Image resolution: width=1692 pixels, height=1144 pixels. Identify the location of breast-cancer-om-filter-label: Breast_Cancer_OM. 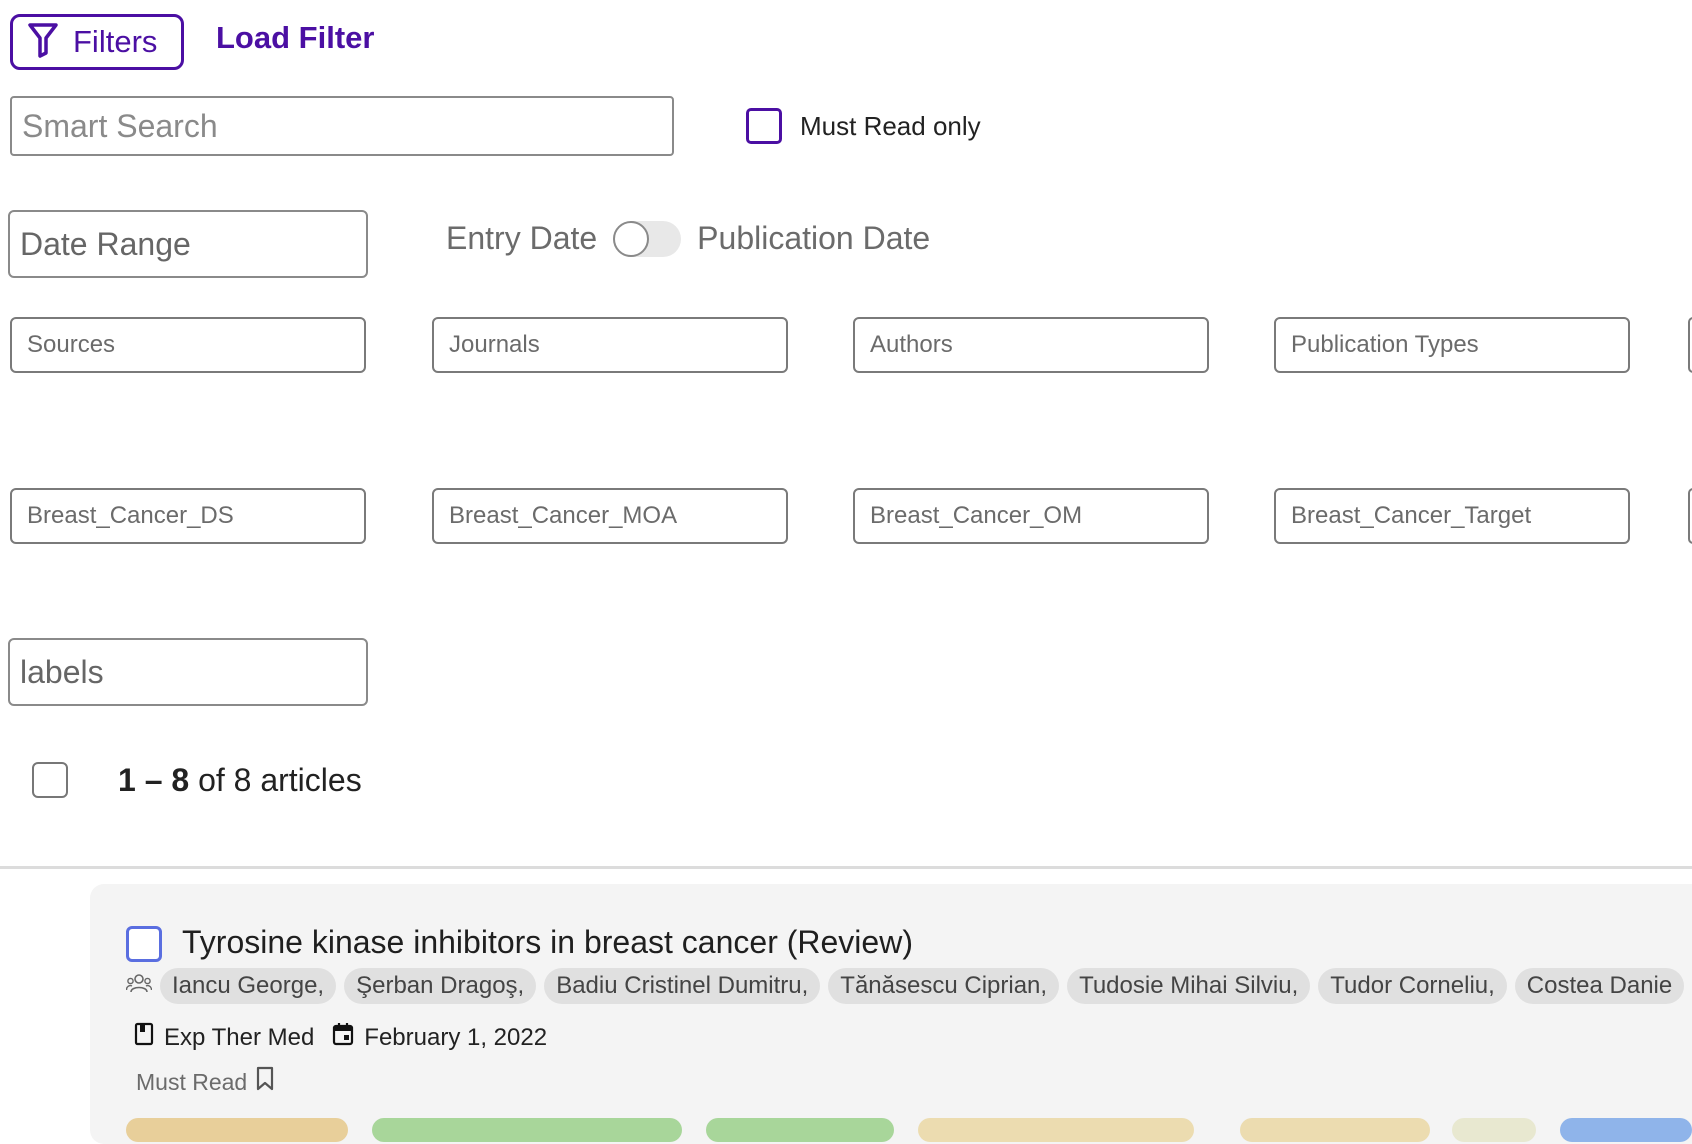
(976, 515).